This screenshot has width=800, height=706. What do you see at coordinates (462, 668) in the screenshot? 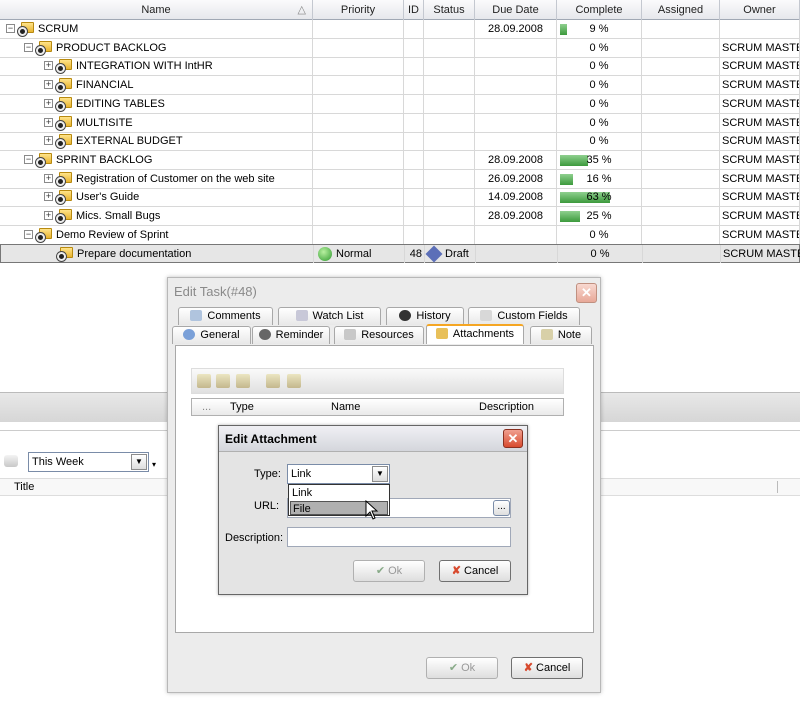
I see `task-ok-button: ✔ Ok` at bounding box center [462, 668].